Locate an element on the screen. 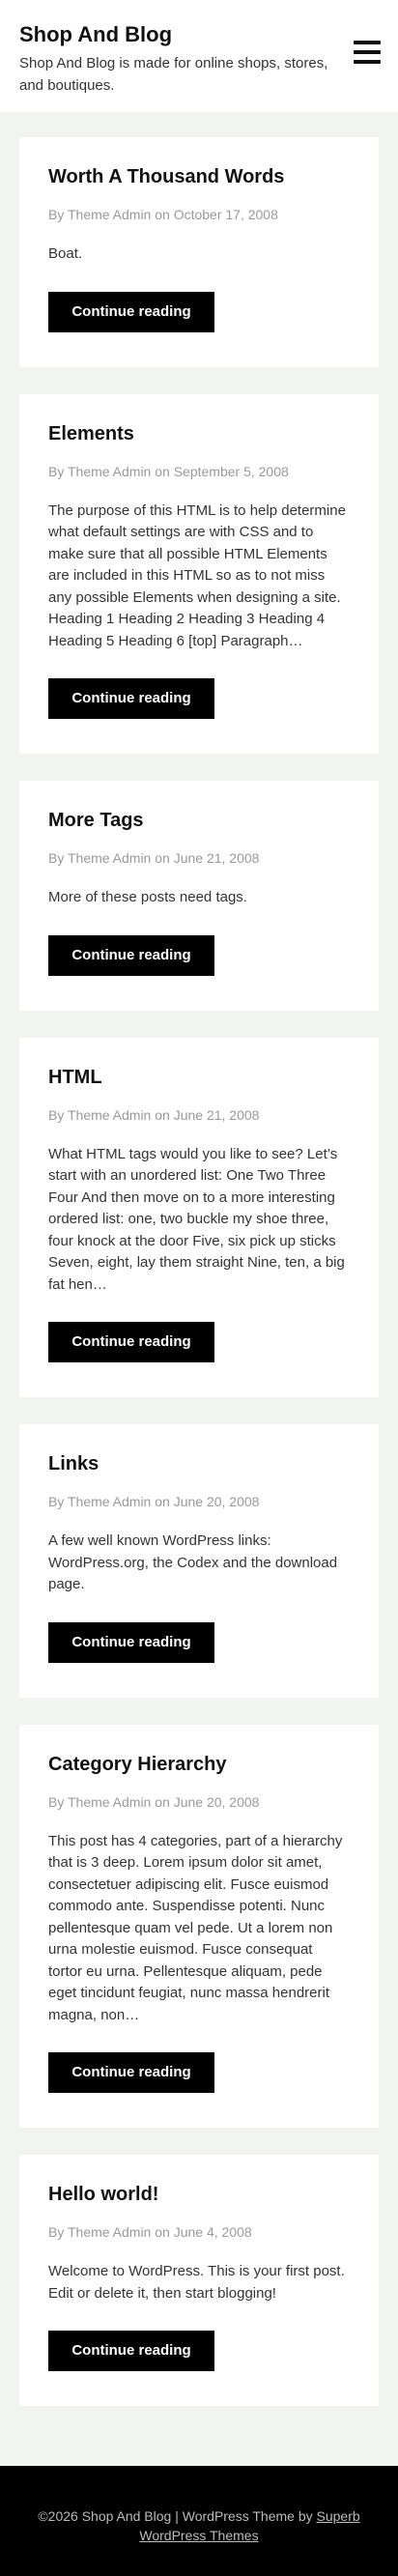 This screenshot has height=2576, width=398. site-title: Shop And Blog is located at coordinates (199, 35).